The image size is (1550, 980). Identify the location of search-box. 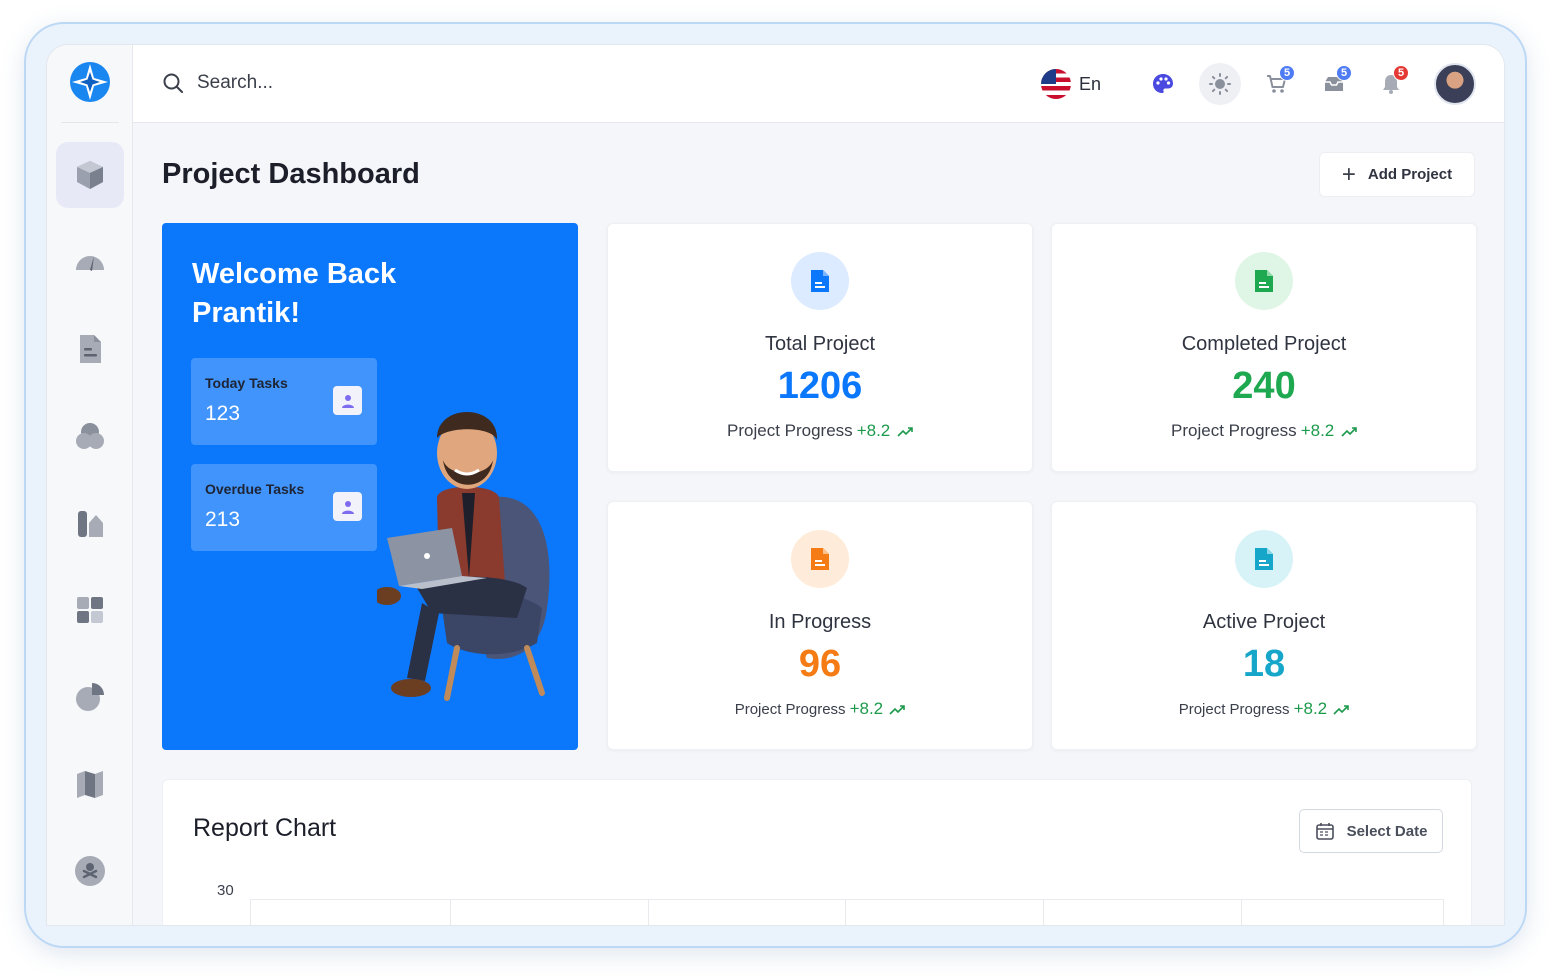
(309, 83).